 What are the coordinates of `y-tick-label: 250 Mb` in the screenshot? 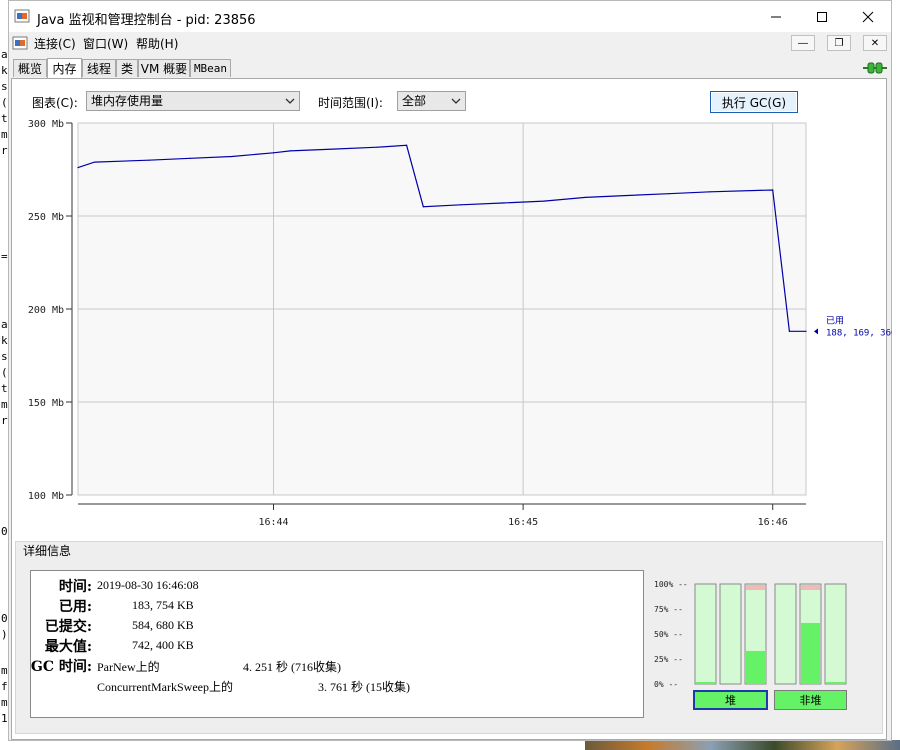 It's located at (46, 217).